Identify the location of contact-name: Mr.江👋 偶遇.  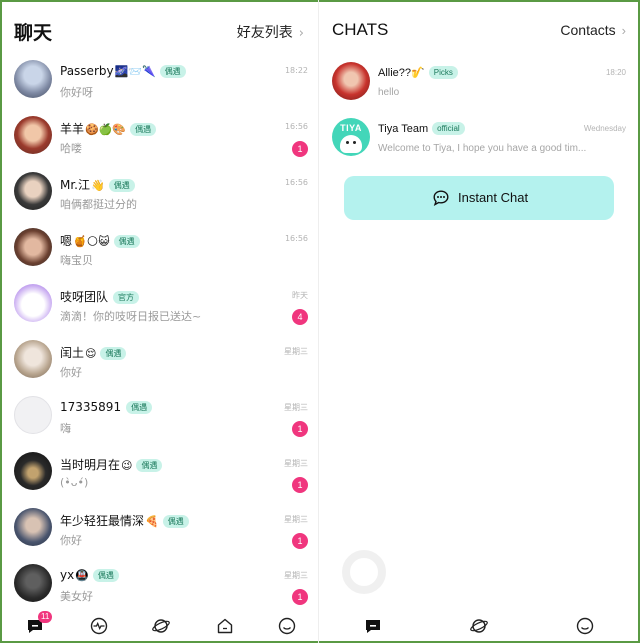
(97, 184).